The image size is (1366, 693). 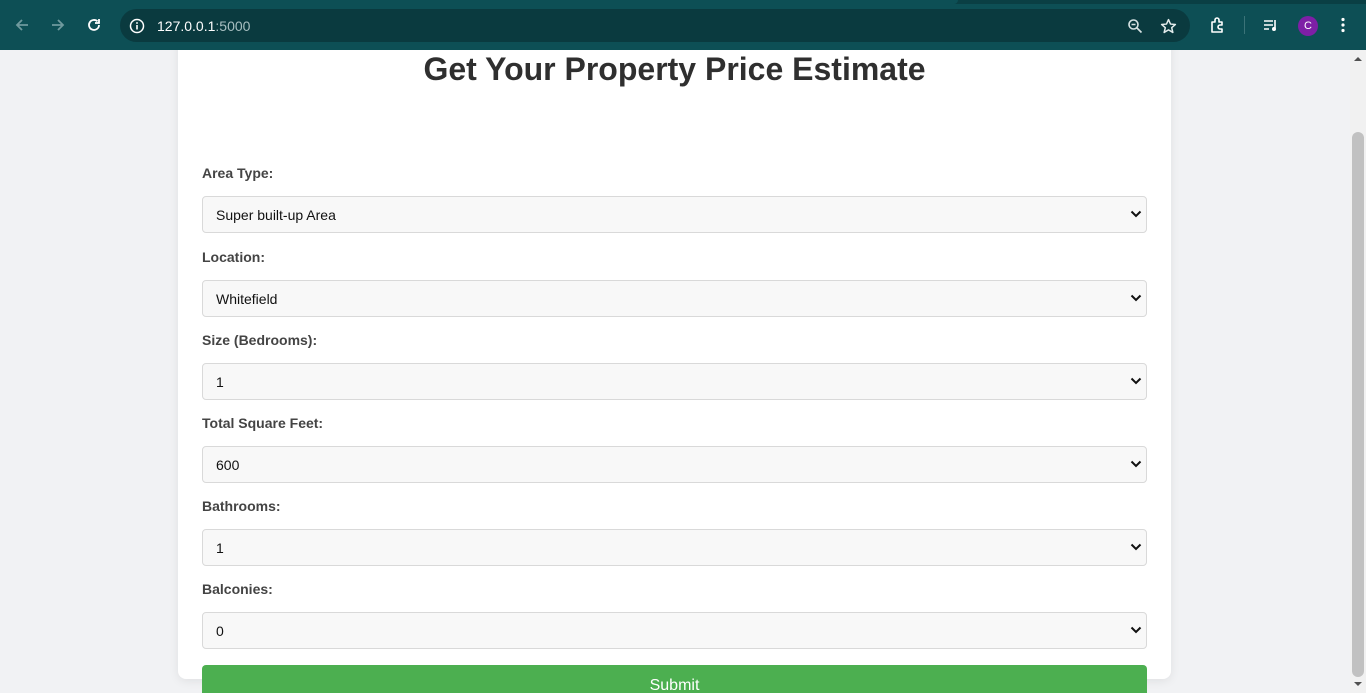 What do you see at coordinates (260, 340) in the screenshot?
I see `size-label: Size (Bedrooms):` at bounding box center [260, 340].